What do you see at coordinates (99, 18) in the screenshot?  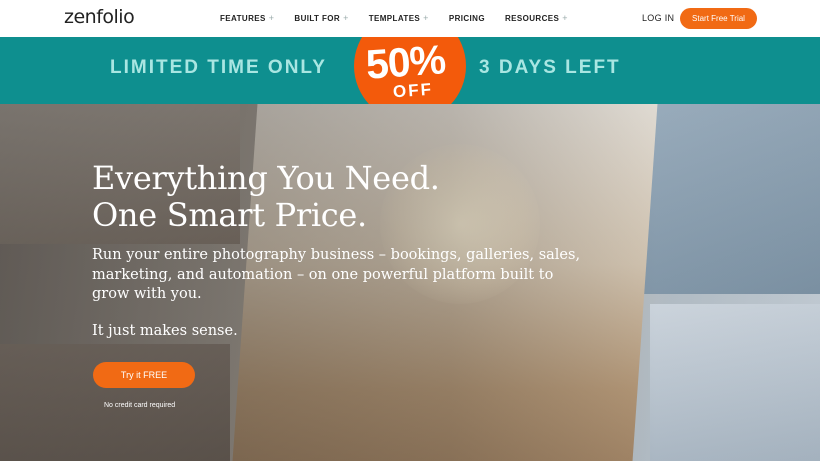 I see `zenfolio-logo: zenfolio` at bounding box center [99, 18].